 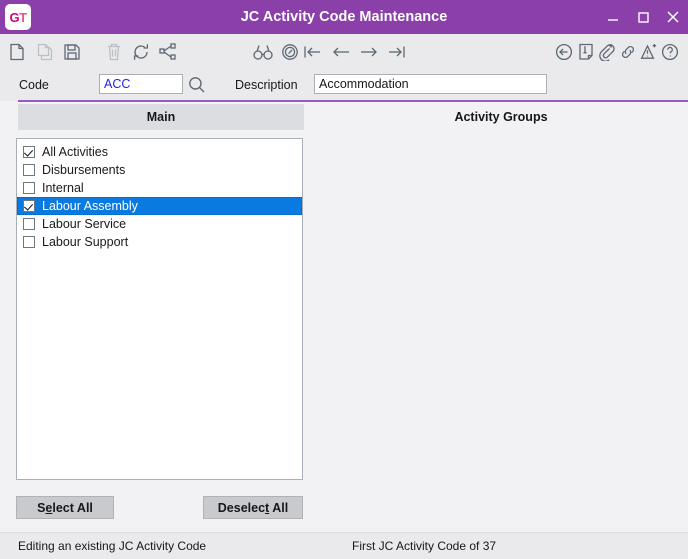 I want to click on status-message: Editing an existing JC Activity Code, so click(x=112, y=546).